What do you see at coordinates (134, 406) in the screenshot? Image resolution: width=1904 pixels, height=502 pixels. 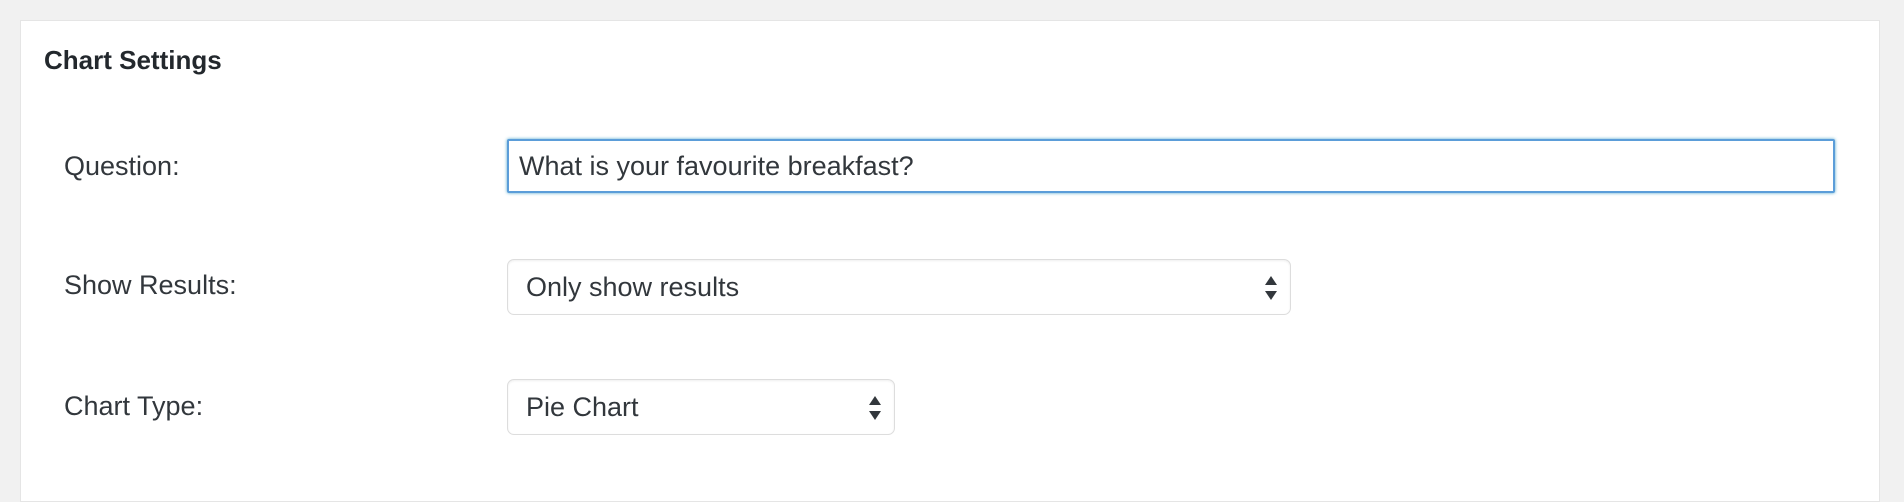 I see `chart-type-label: Chart Type:` at bounding box center [134, 406].